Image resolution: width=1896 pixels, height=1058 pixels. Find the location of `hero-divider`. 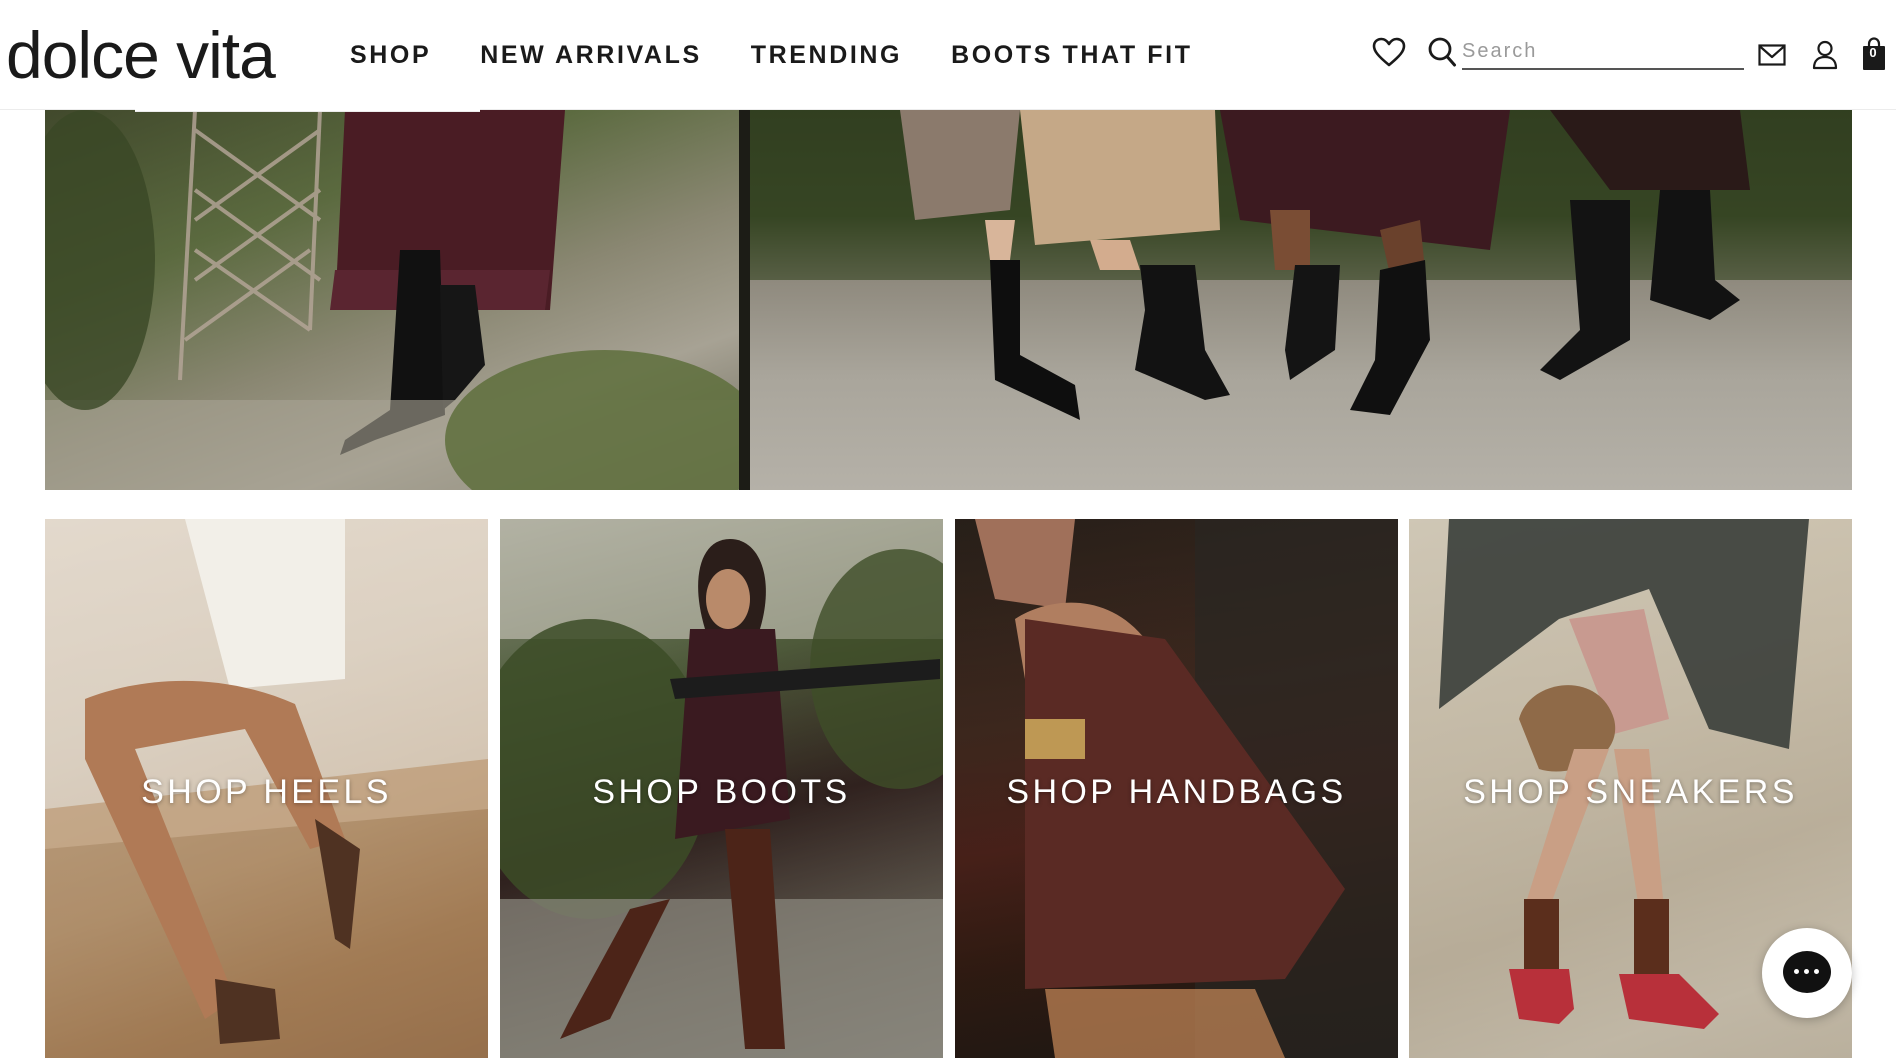

hero-divider is located at coordinates (744, 300).